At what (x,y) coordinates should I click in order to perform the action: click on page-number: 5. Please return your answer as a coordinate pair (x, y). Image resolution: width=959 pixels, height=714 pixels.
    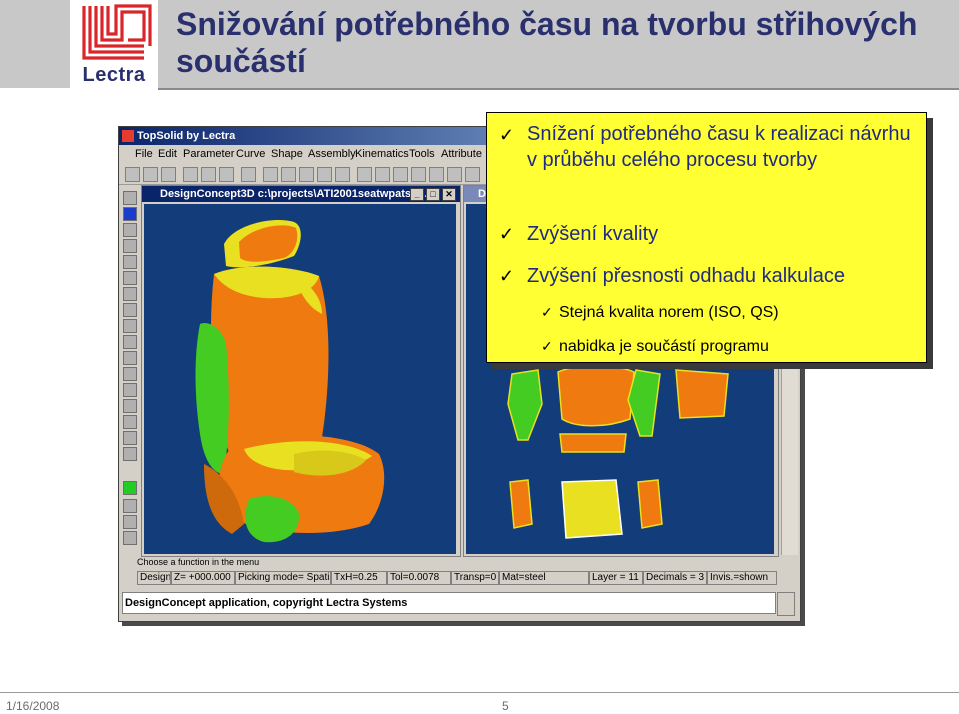
    Looking at the image, I should click on (505, 706).